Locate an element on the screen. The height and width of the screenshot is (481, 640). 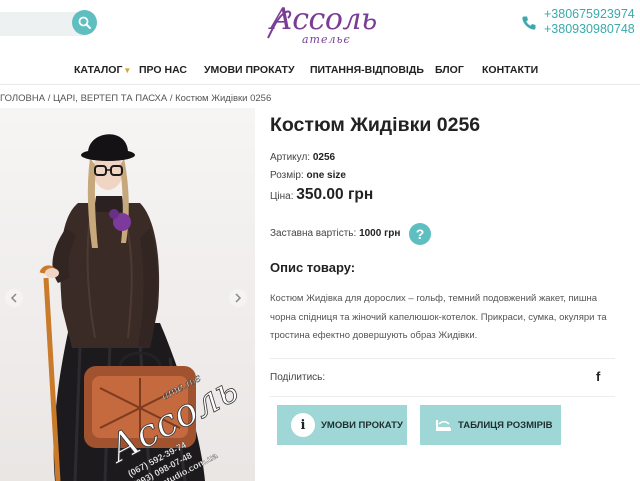
nav-item-faq: ПИТАННЯ-ВІДПОВІДЬ is located at coordinates (367, 70).